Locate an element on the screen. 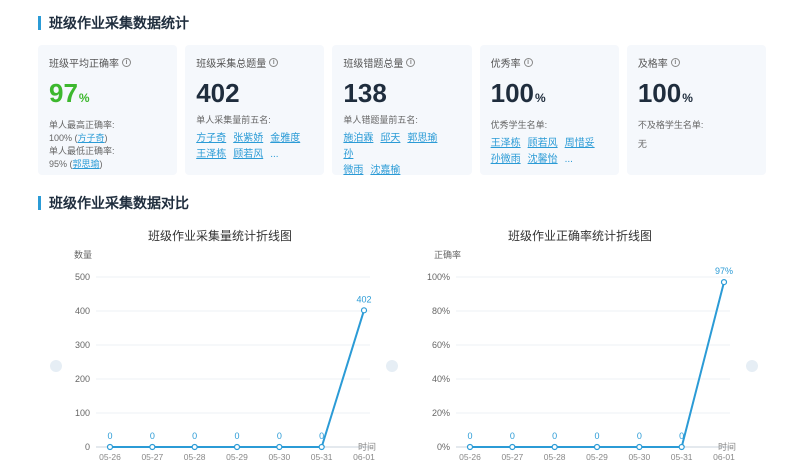 This screenshot has width=800, height=473. student-link: 周惜妥 is located at coordinates (580, 143).